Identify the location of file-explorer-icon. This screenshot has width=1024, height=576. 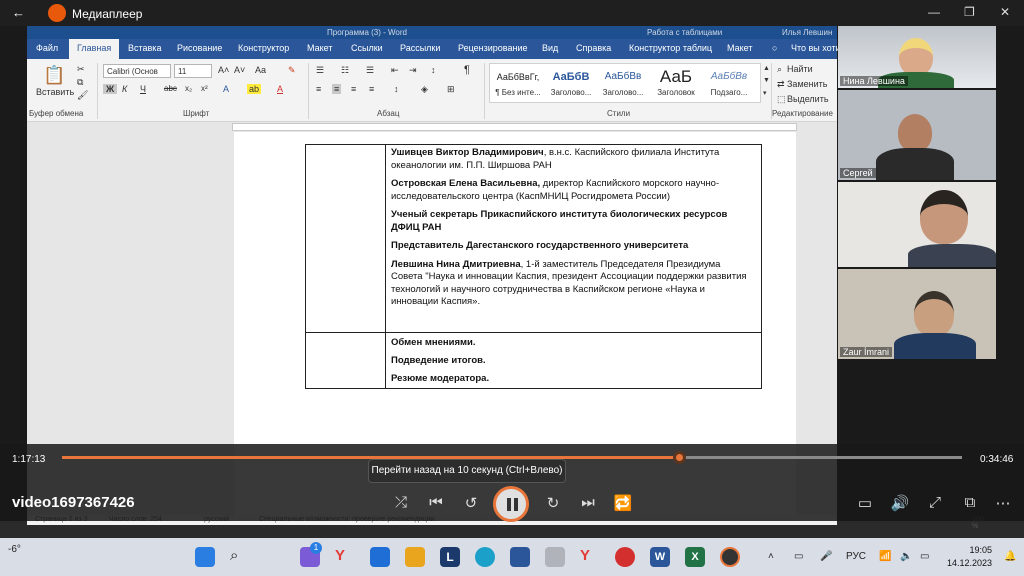
(415, 557).